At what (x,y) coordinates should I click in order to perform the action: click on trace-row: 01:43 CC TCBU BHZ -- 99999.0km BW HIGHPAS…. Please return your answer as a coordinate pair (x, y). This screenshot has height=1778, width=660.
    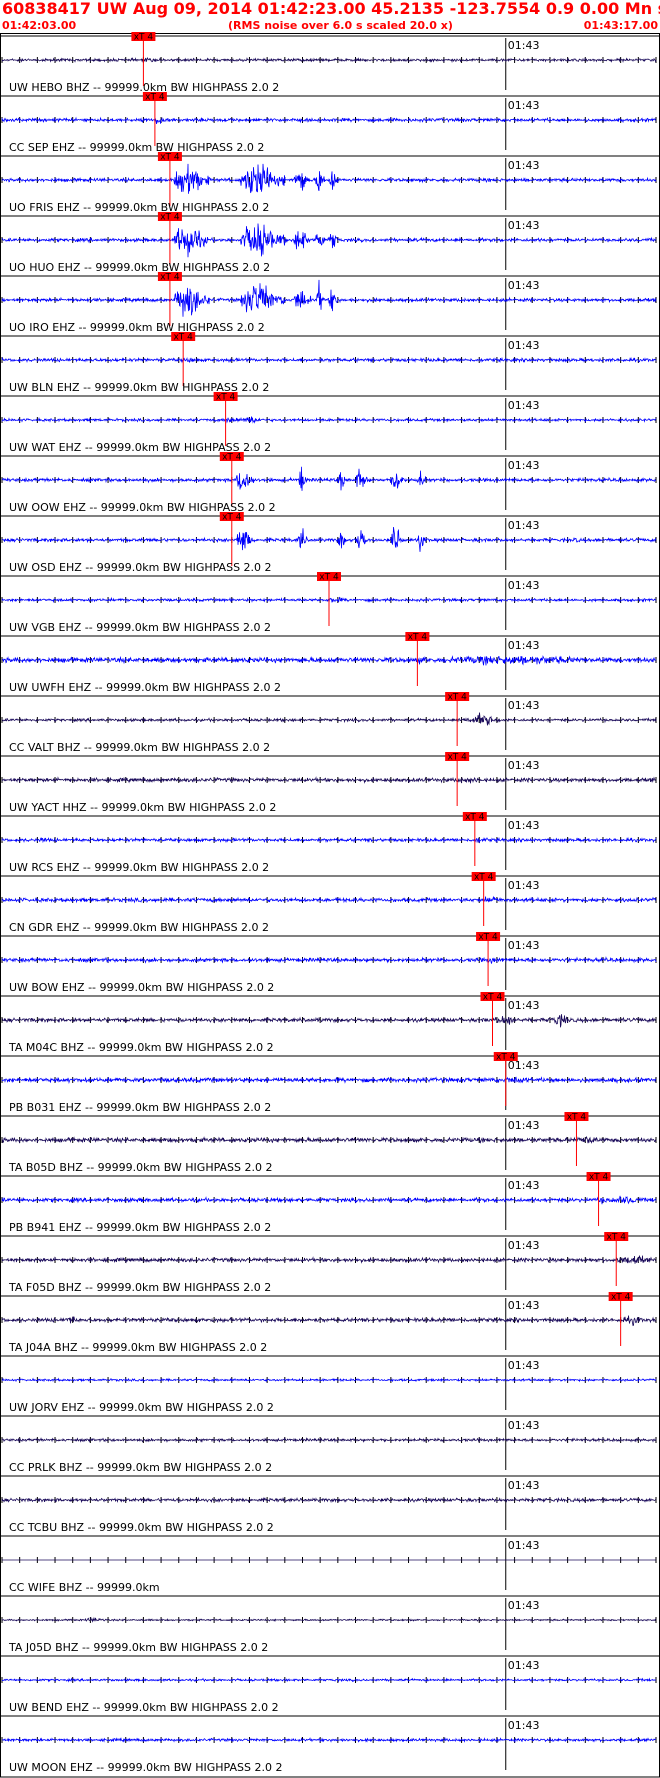
    Looking at the image, I should click on (330, 1504).